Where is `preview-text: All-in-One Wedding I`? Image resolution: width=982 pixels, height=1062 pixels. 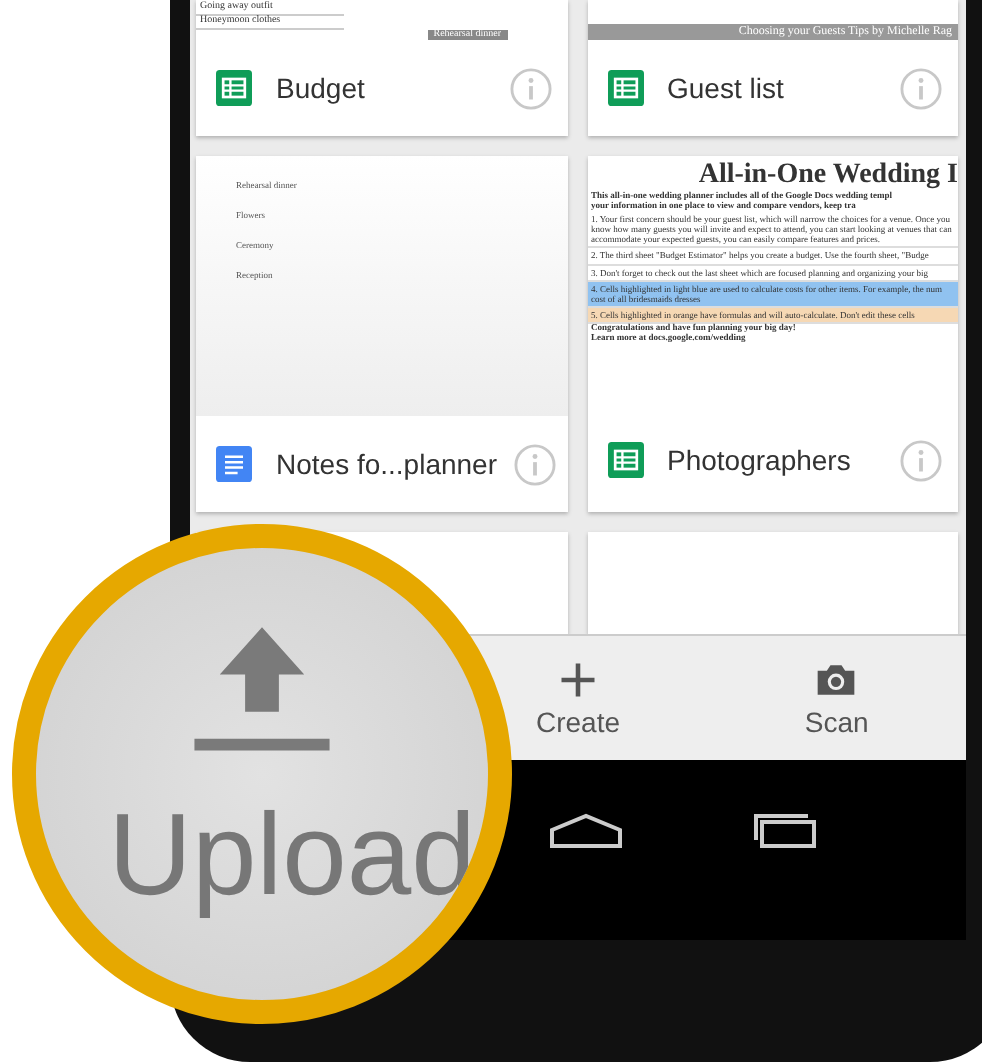
preview-text: All-in-One Wedding I is located at coordinates (827, 174).